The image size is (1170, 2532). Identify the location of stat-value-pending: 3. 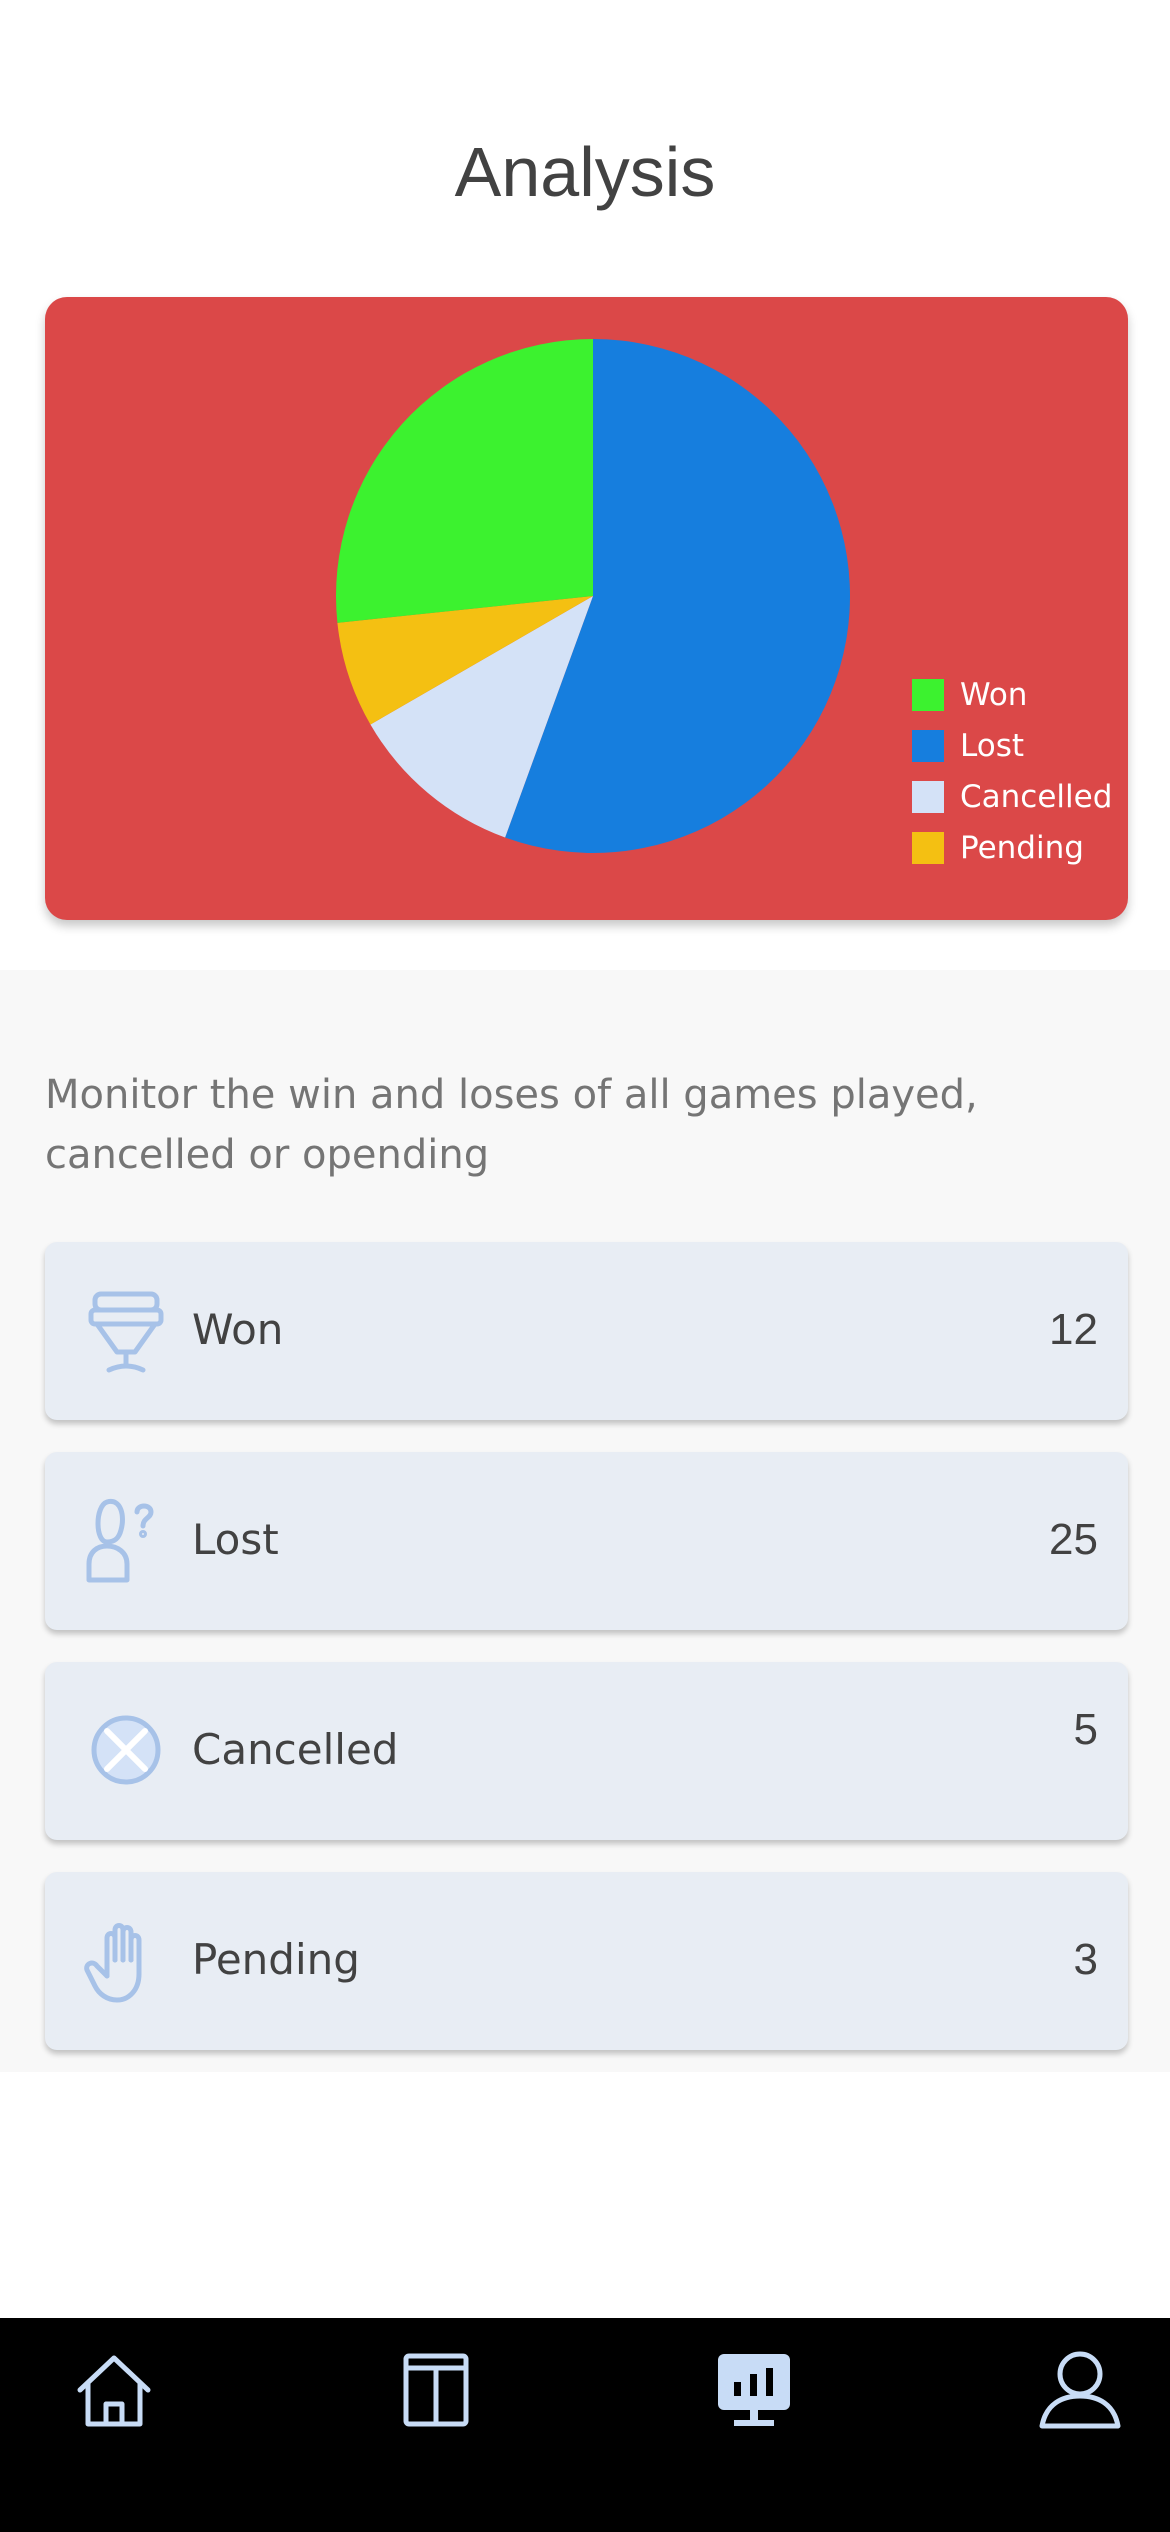
(1085, 1959).